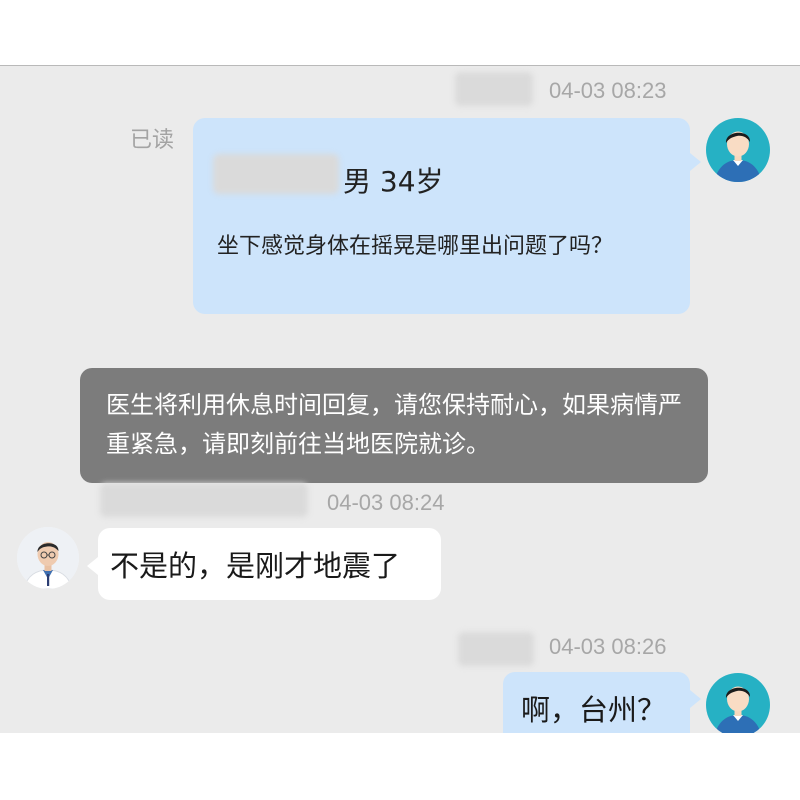  Describe the element at coordinates (594, 710) in the screenshot. I see `patient-followup-text: 啊，台州？` at that location.